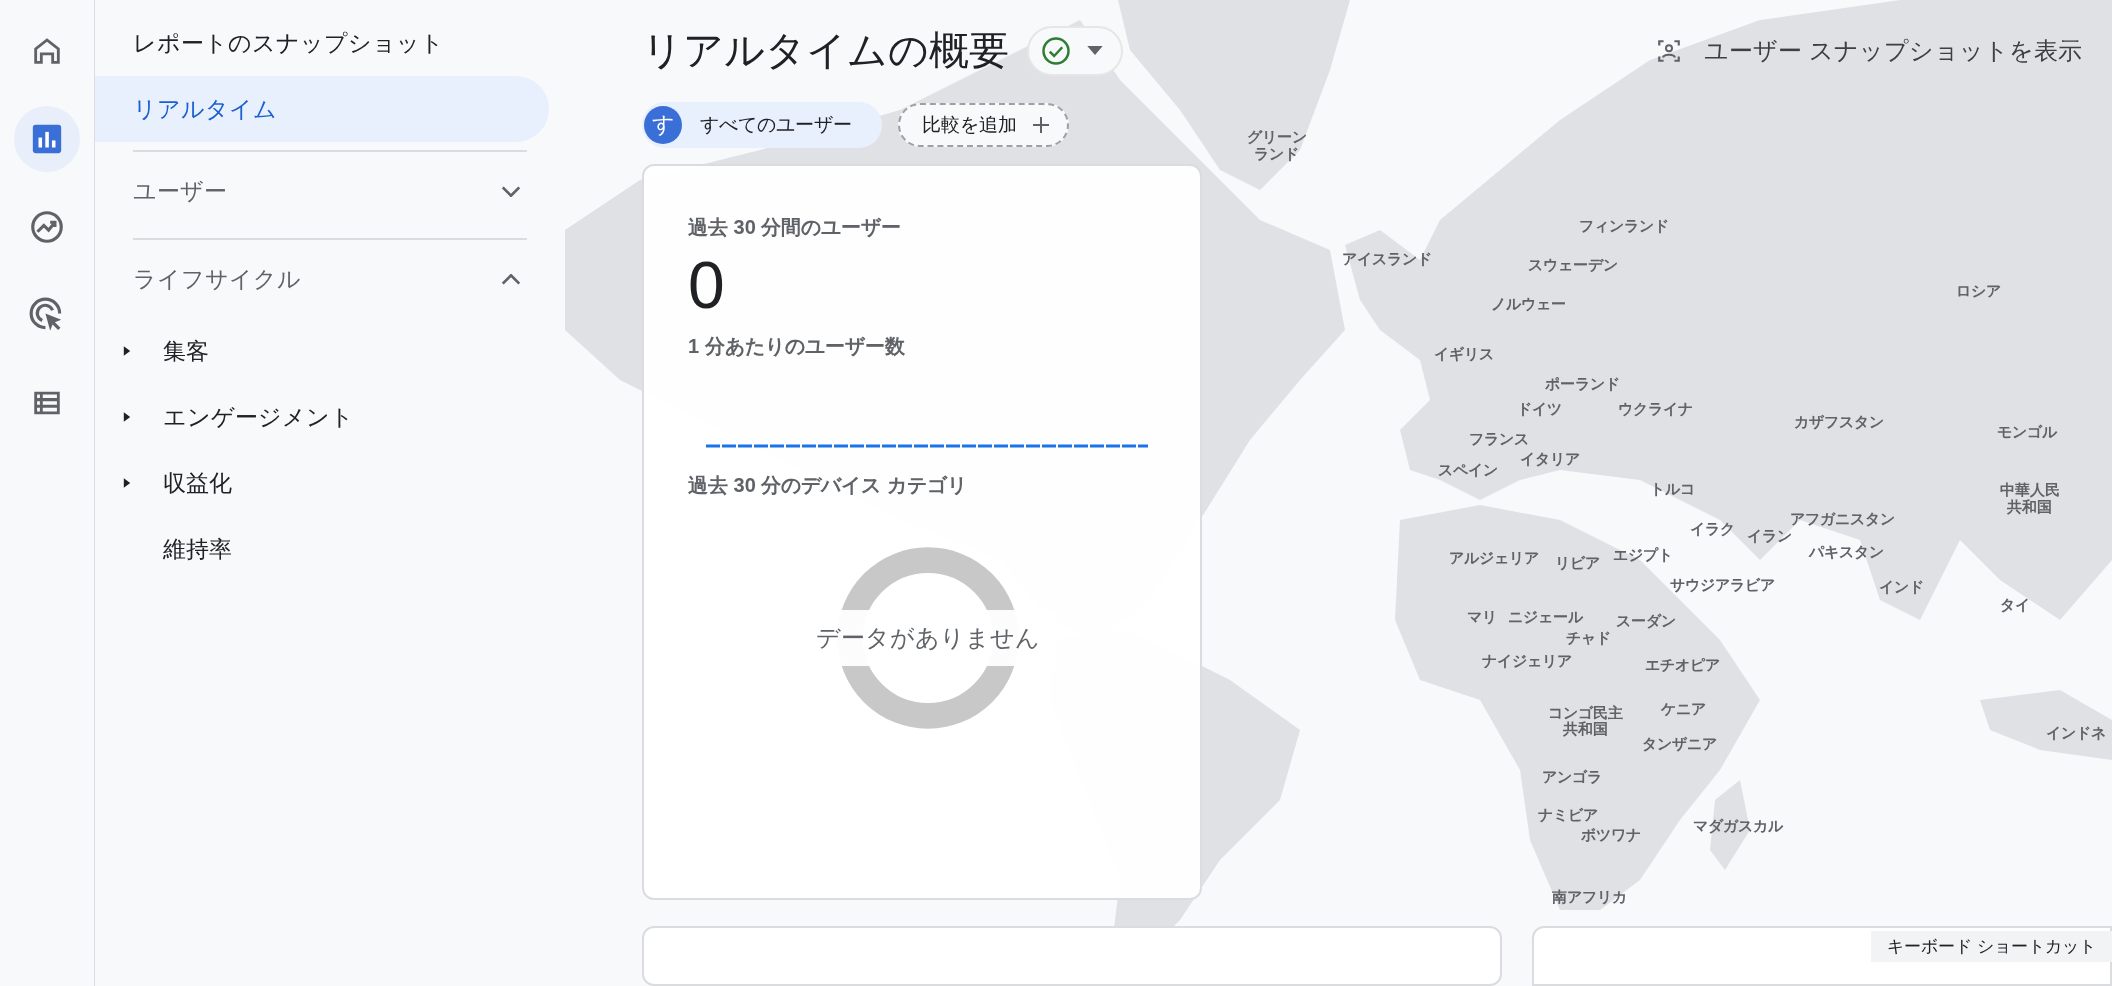  What do you see at coordinates (2029, 498) in the screenshot?
I see `country-label: 中華人民共和国` at bounding box center [2029, 498].